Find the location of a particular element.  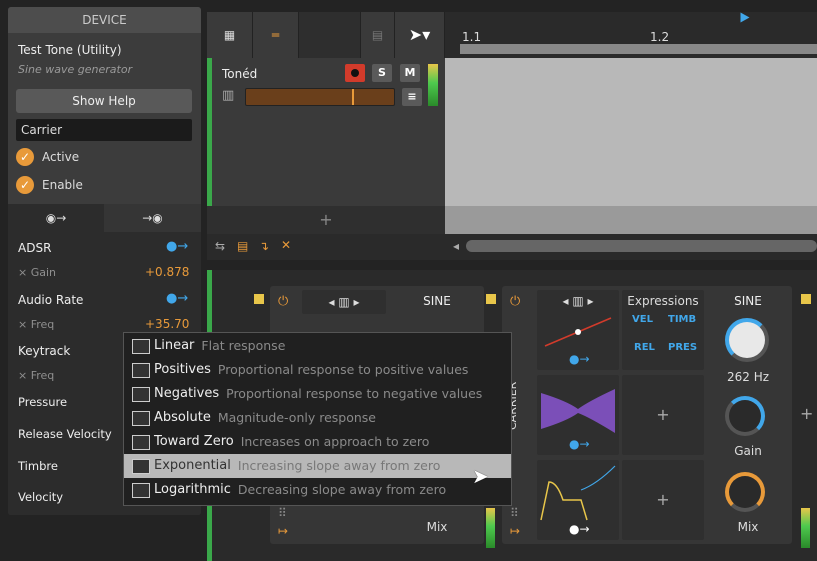

ruler-marker: 1.1 is located at coordinates (472, 37).